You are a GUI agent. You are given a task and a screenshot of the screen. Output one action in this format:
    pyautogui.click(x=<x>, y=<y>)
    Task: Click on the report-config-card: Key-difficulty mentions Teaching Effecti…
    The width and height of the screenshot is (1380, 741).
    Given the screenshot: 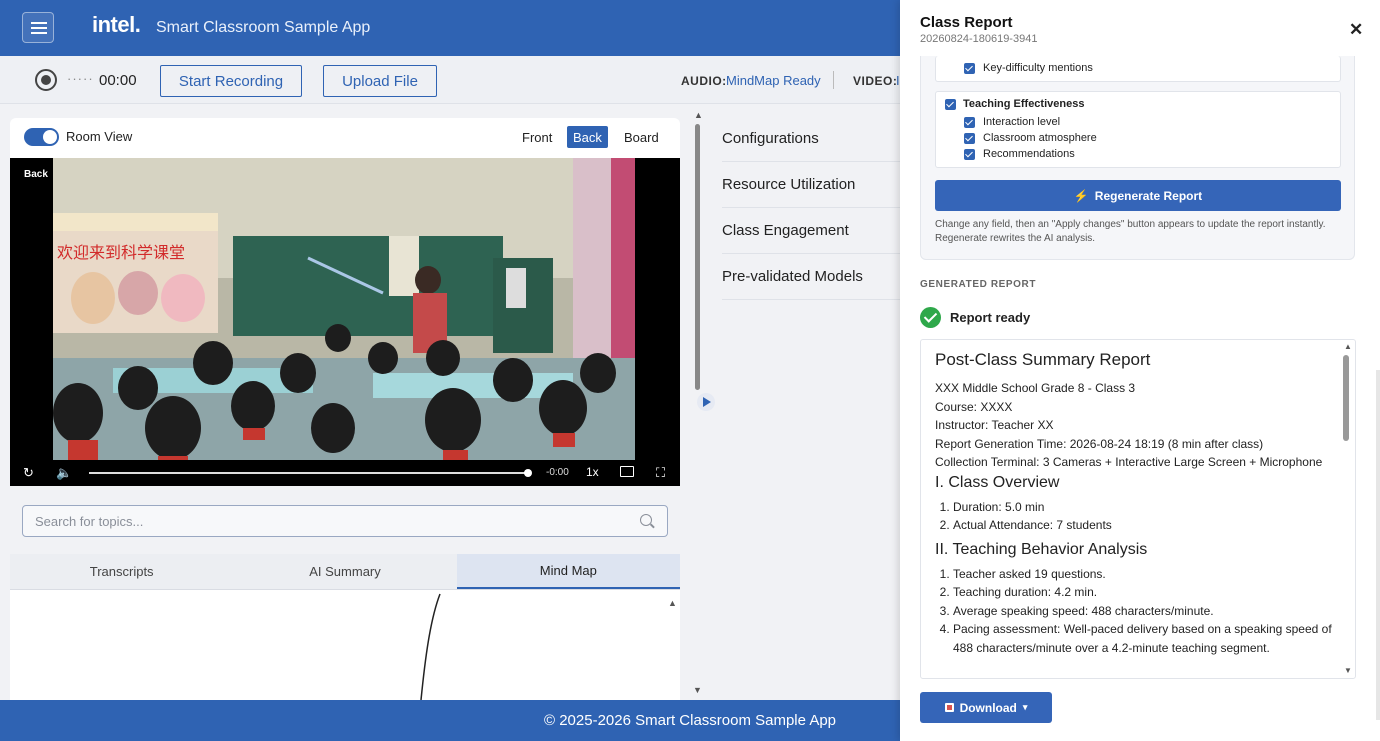 What is the action you would take?
    pyautogui.click(x=1137, y=158)
    